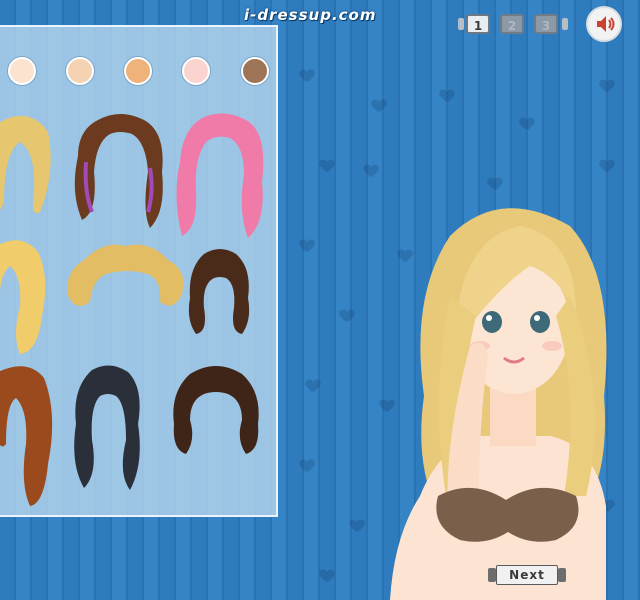 Image resolution: width=640 pixels, height=600 pixels. What do you see at coordinates (478, 24) in the screenshot?
I see `page-1-button: 1` at bounding box center [478, 24].